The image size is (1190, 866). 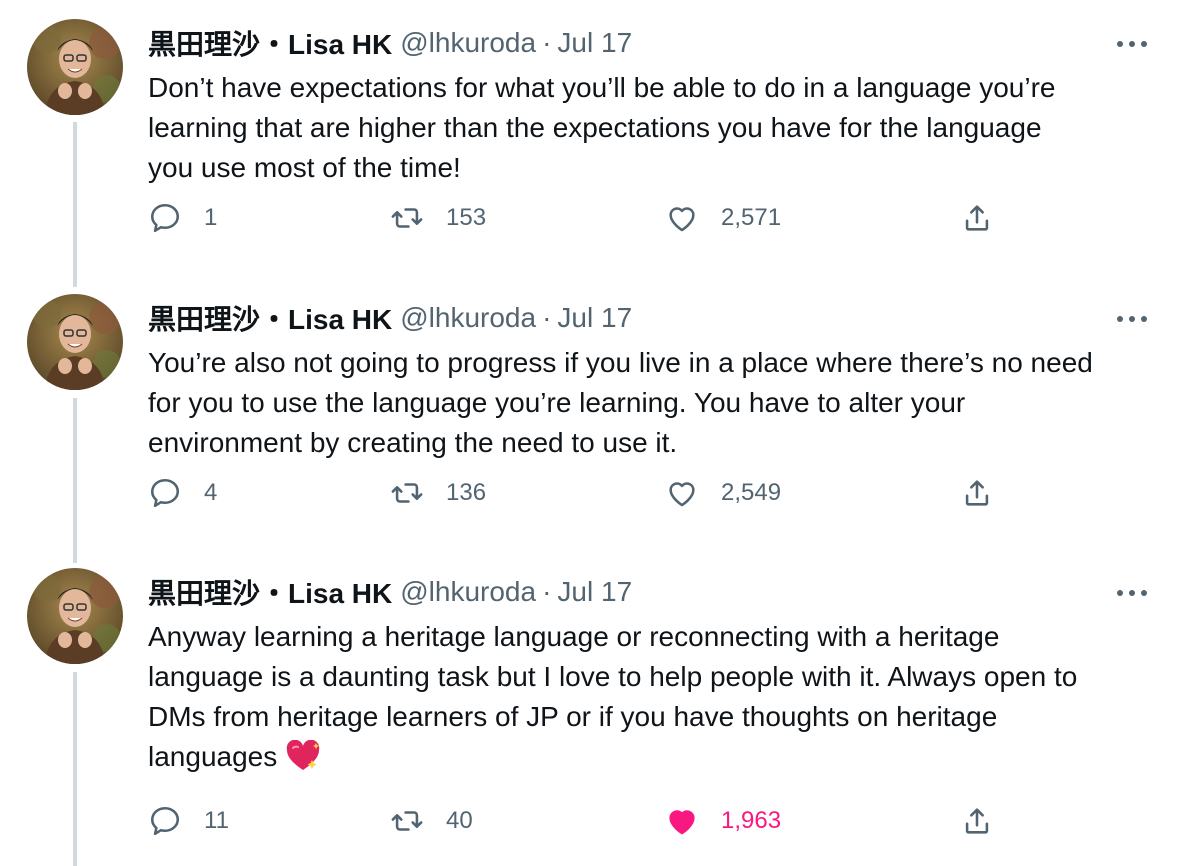 What do you see at coordinates (459, 820) in the screenshot?
I see `retweet-count: 40` at bounding box center [459, 820].